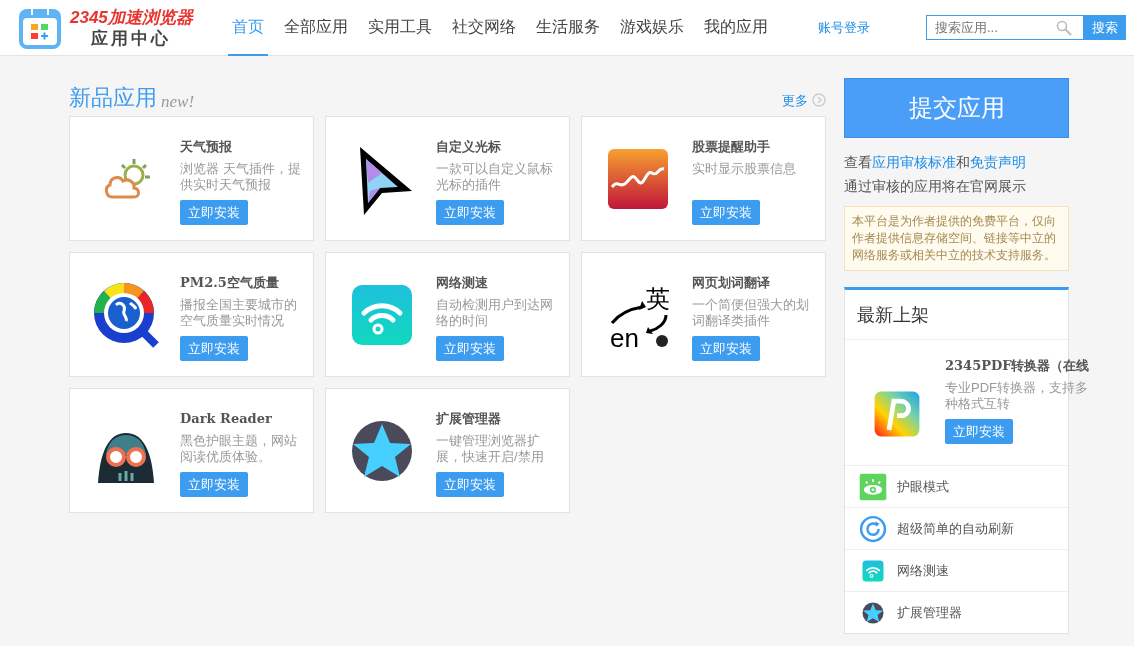 The image size is (1134, 646). I want to click on app-name: 网络测速, so click(462, 283).